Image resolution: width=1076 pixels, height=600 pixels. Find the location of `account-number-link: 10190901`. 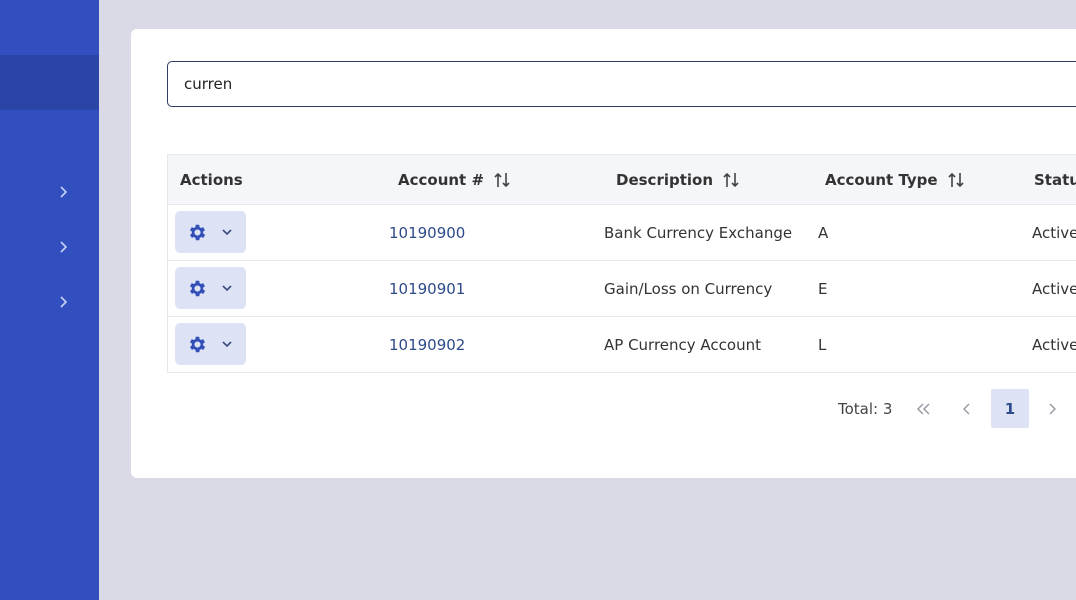

account-number-link: 10190901 is located at coordinates (427, 288).